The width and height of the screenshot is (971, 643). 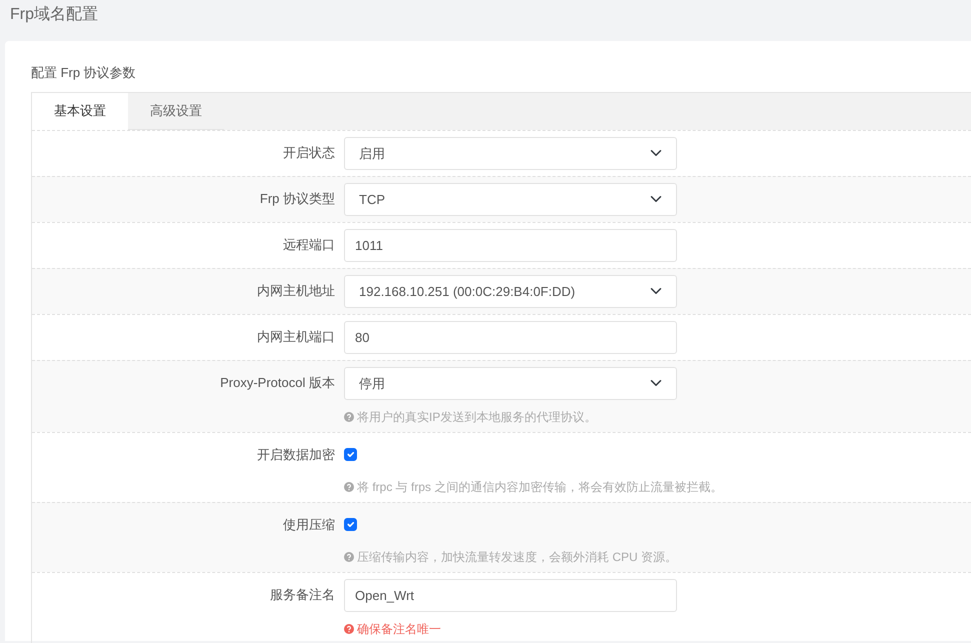 I want to click on field-label: 远程端口, so click(x=309, y=245).